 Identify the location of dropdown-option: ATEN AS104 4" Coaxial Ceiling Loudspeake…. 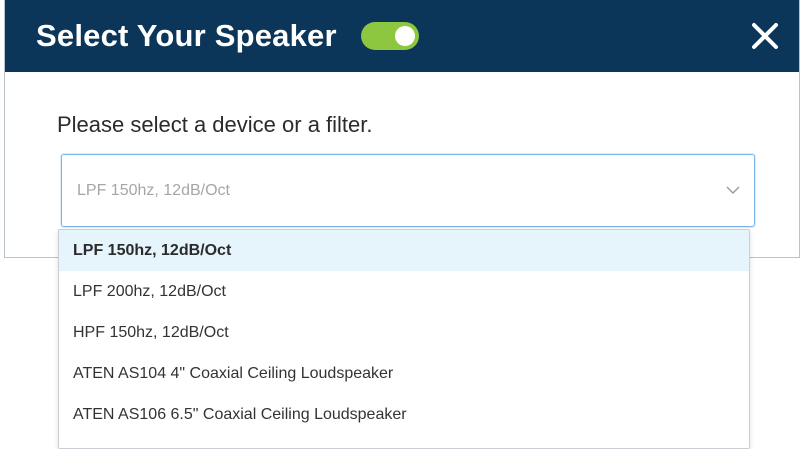
(404, 373).